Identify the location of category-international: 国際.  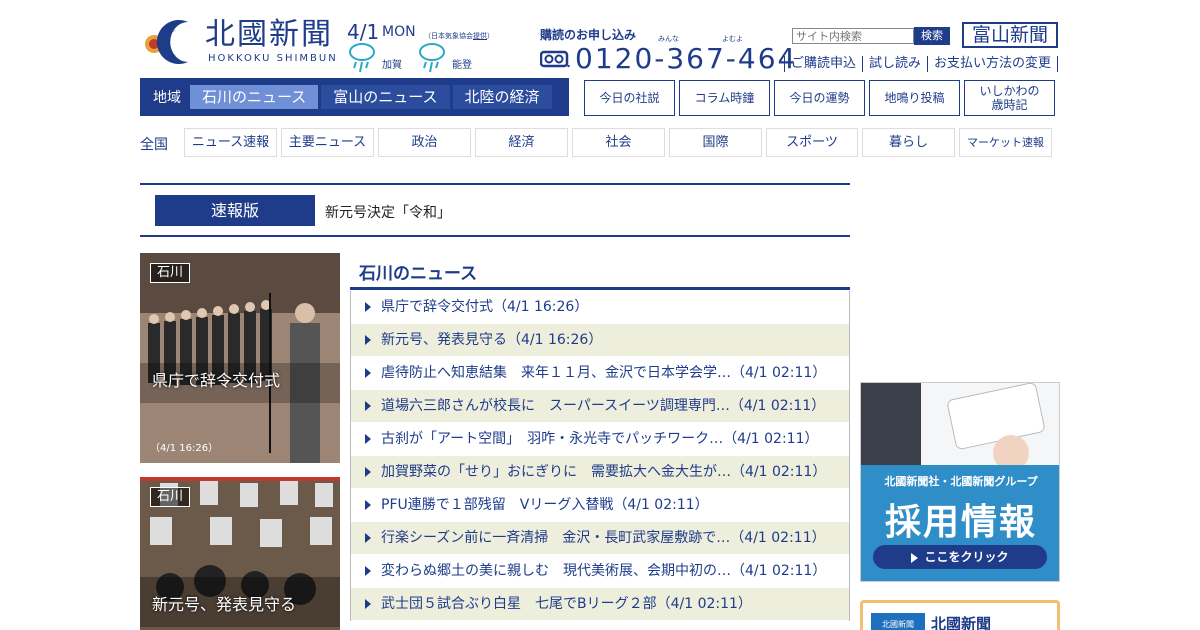
(715, 142).